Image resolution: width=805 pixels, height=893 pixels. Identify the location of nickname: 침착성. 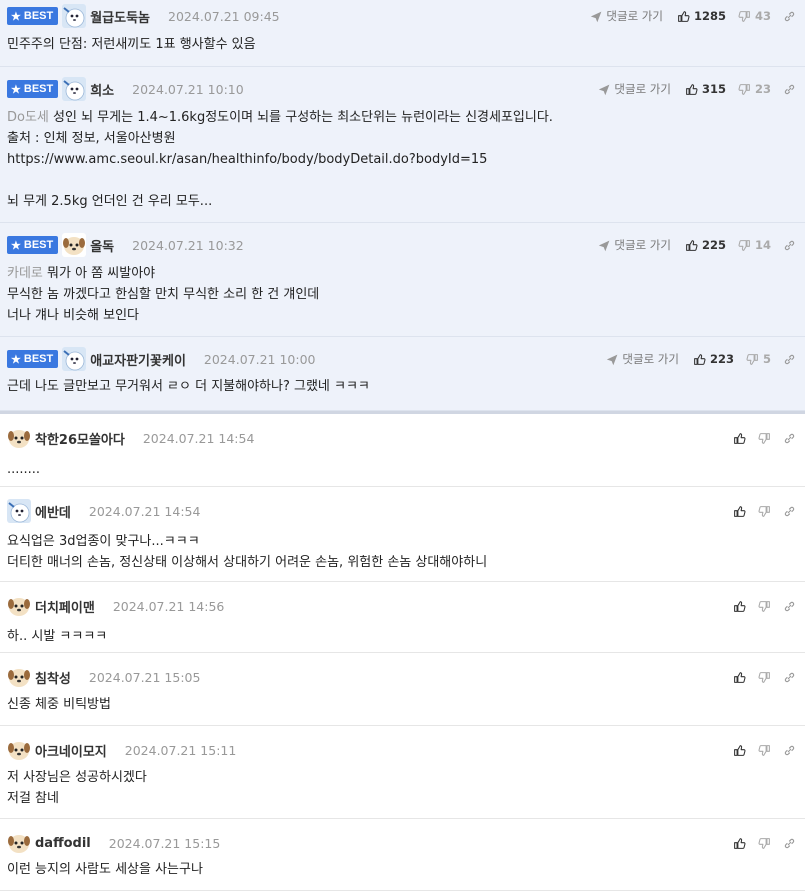
(53, 677).